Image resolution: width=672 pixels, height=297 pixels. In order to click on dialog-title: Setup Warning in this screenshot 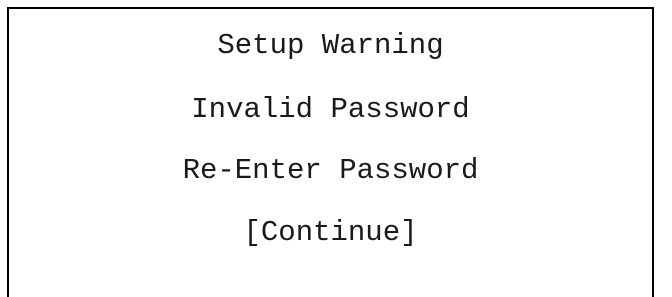, I will do `click(330, 45)`.